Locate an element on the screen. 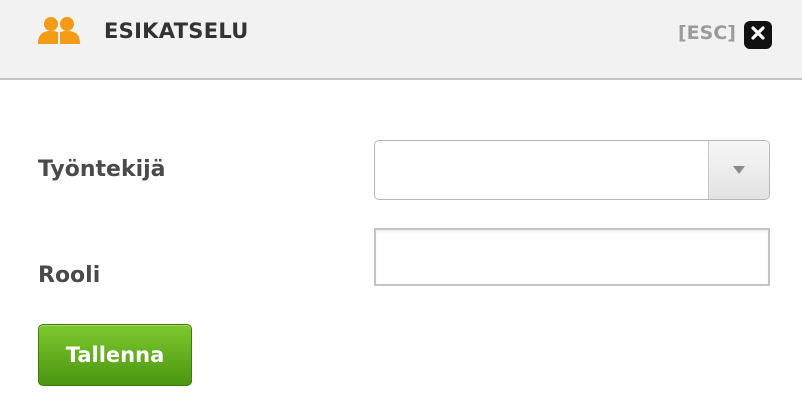  dropdown-toggle is located at coordinates (738, 170).